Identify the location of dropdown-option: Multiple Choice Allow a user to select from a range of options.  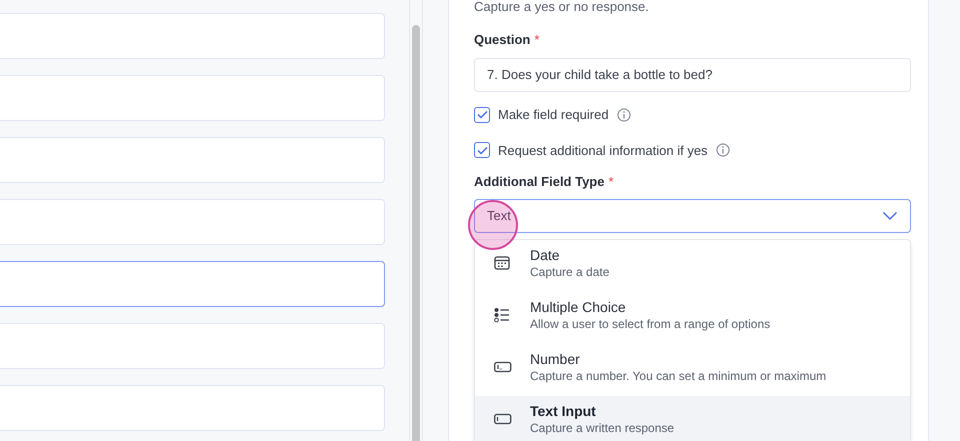
(692, 318).